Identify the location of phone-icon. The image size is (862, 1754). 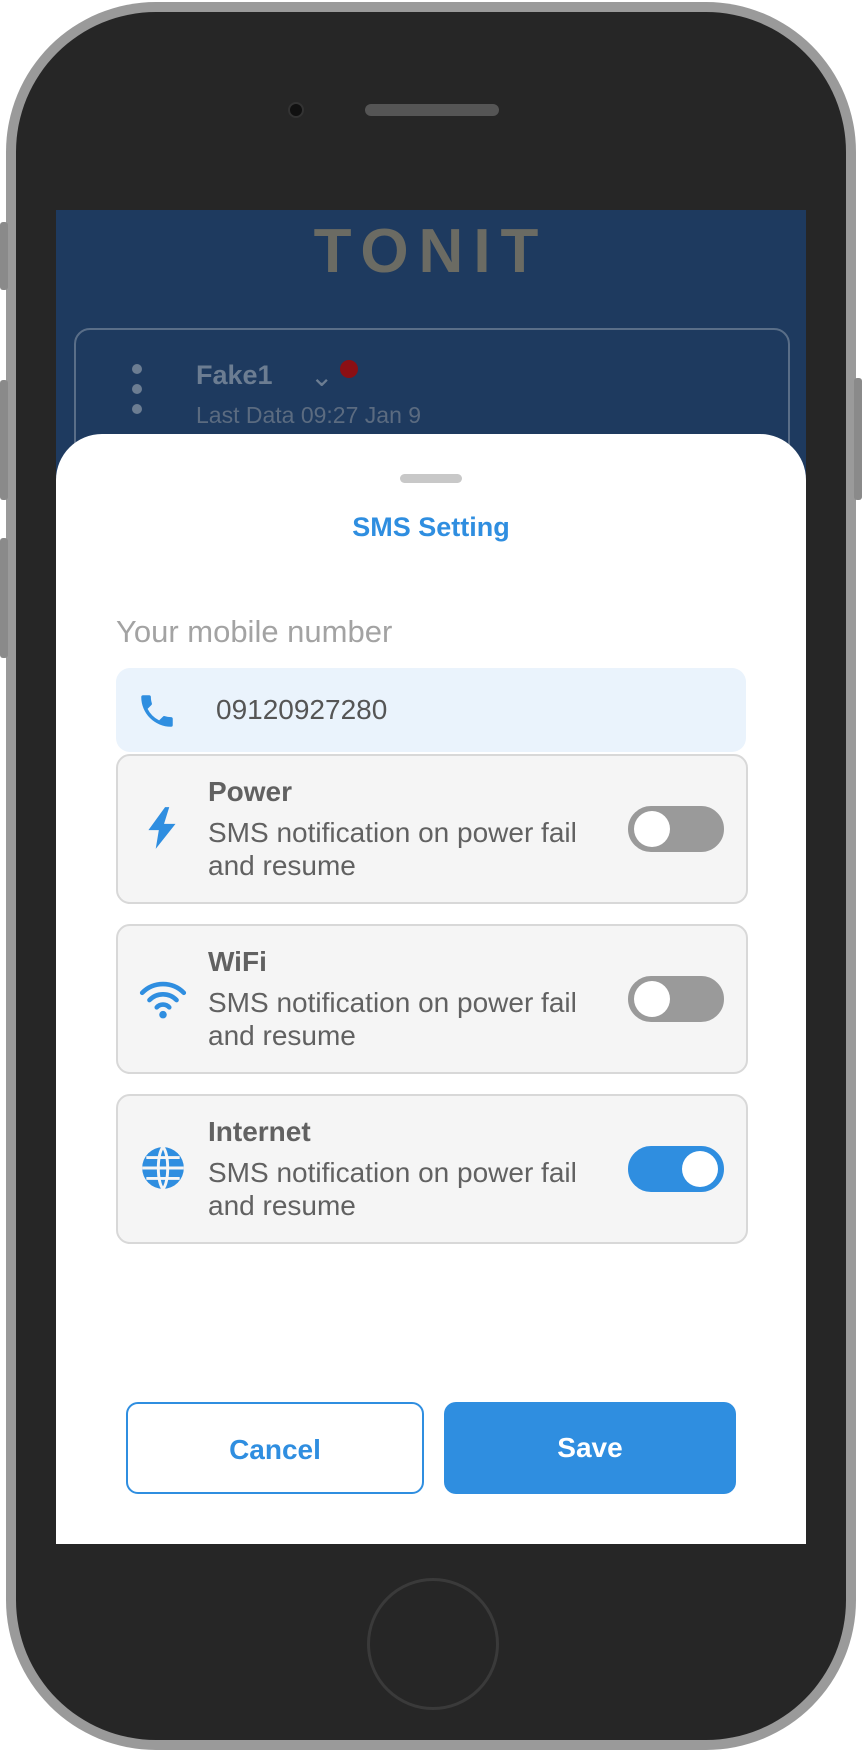
(157, 711).